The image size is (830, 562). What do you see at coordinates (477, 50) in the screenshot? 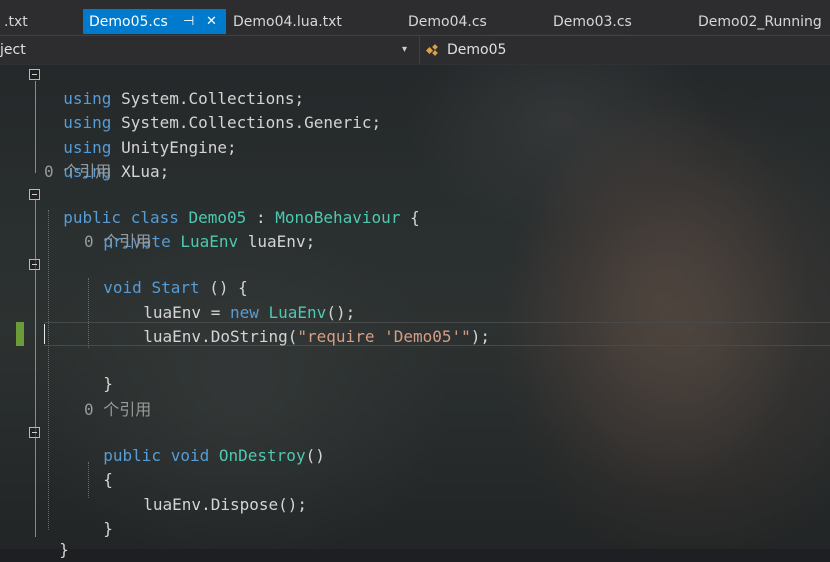
I see `class-name-label: Demo05` at bounding box center [477, 50].